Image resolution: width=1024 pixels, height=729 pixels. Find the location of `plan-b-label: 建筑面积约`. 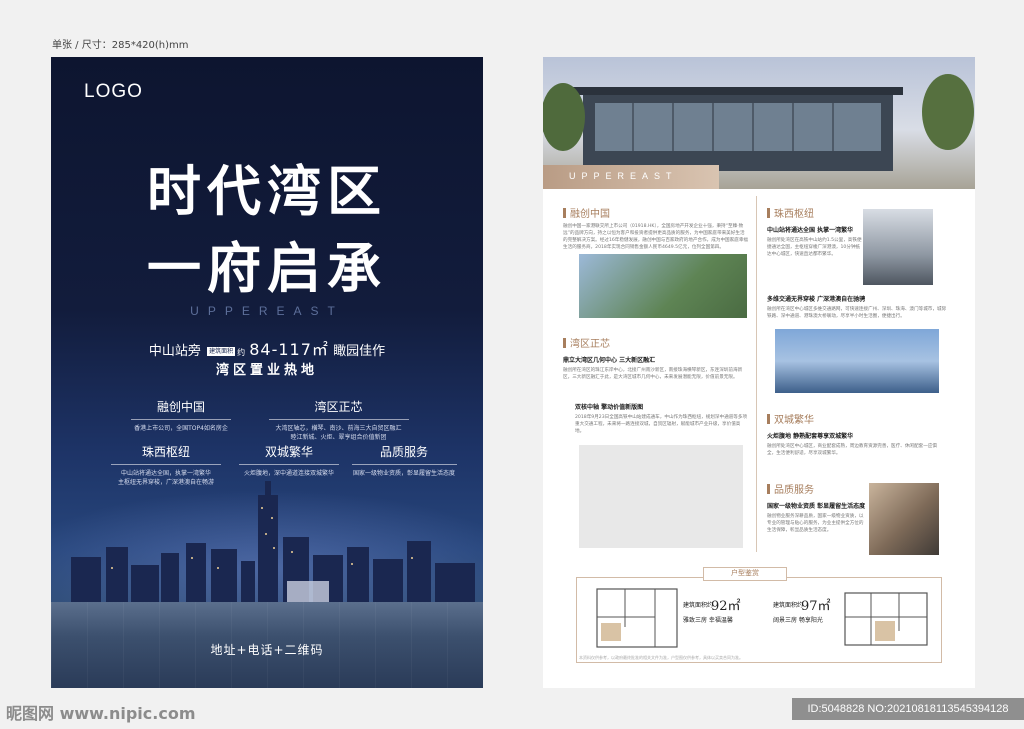

plan-b-label: 建筑面积约 is located at coordinates (788, 605).